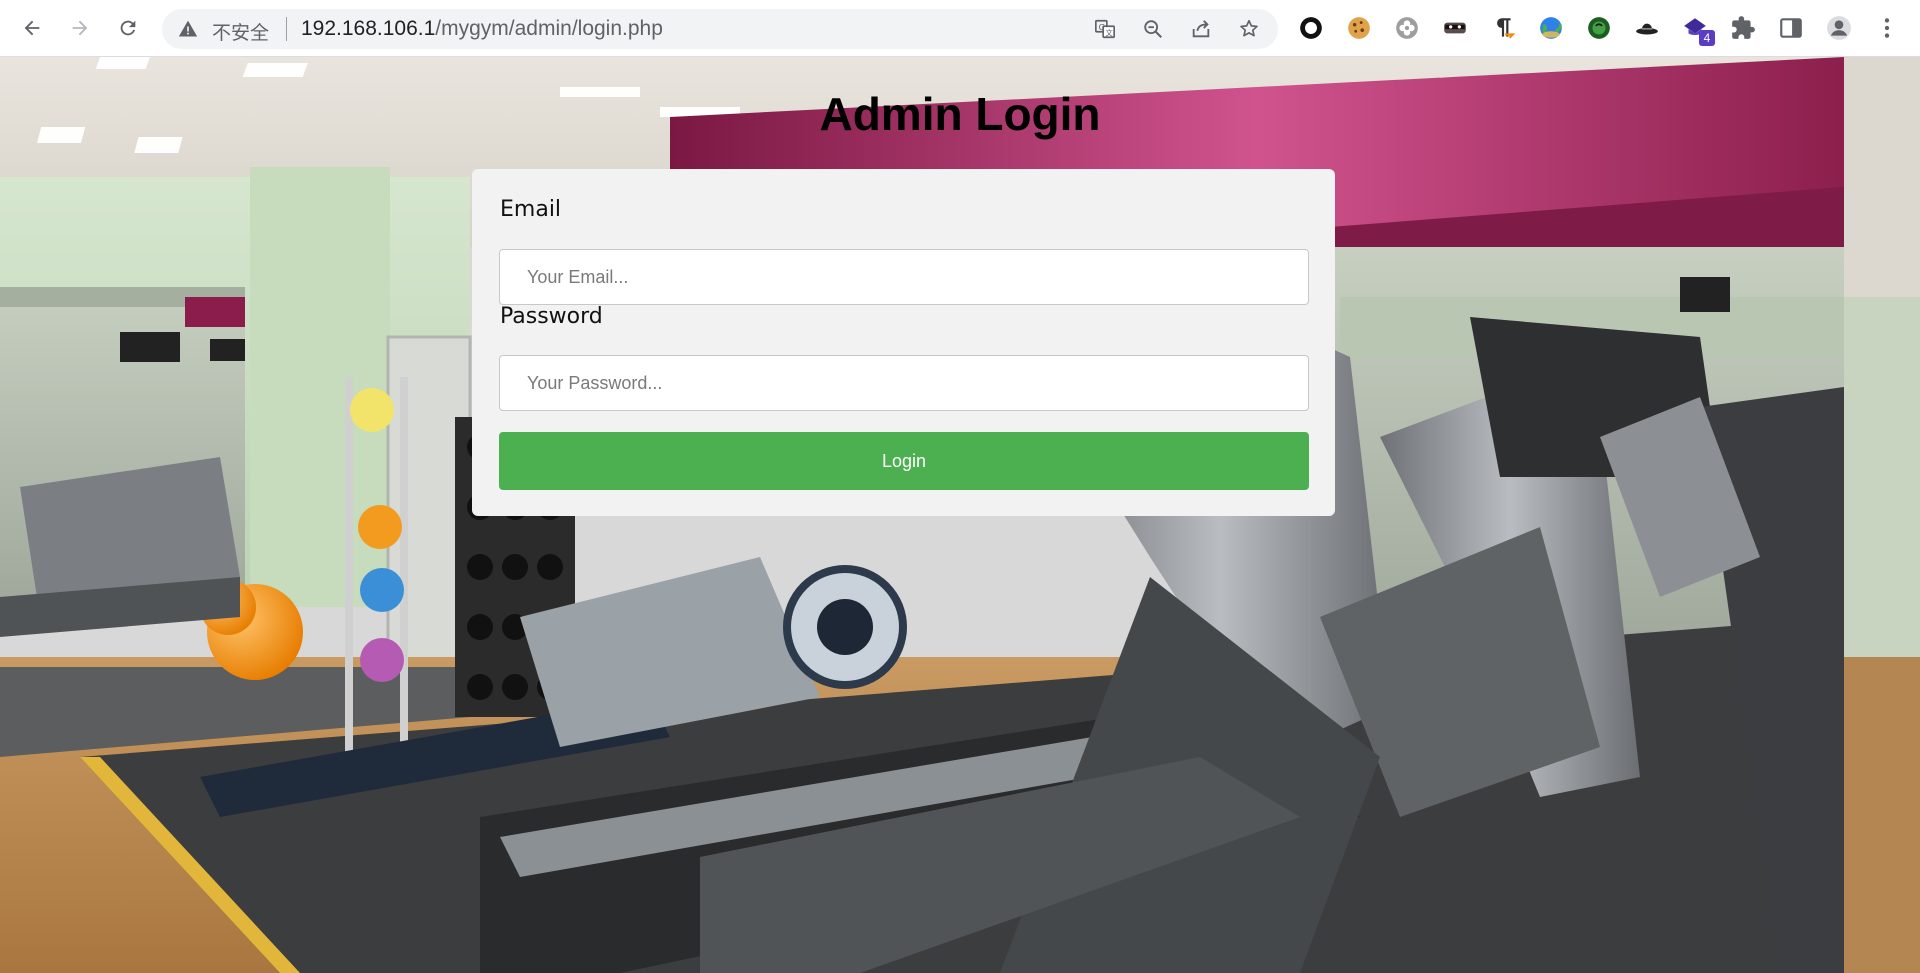 Image resolution: width=1920 pixels, height=973 pixels. Describe the element at coordinates (531, 209) in the screenshot. I see `email-label: Email` at that location.